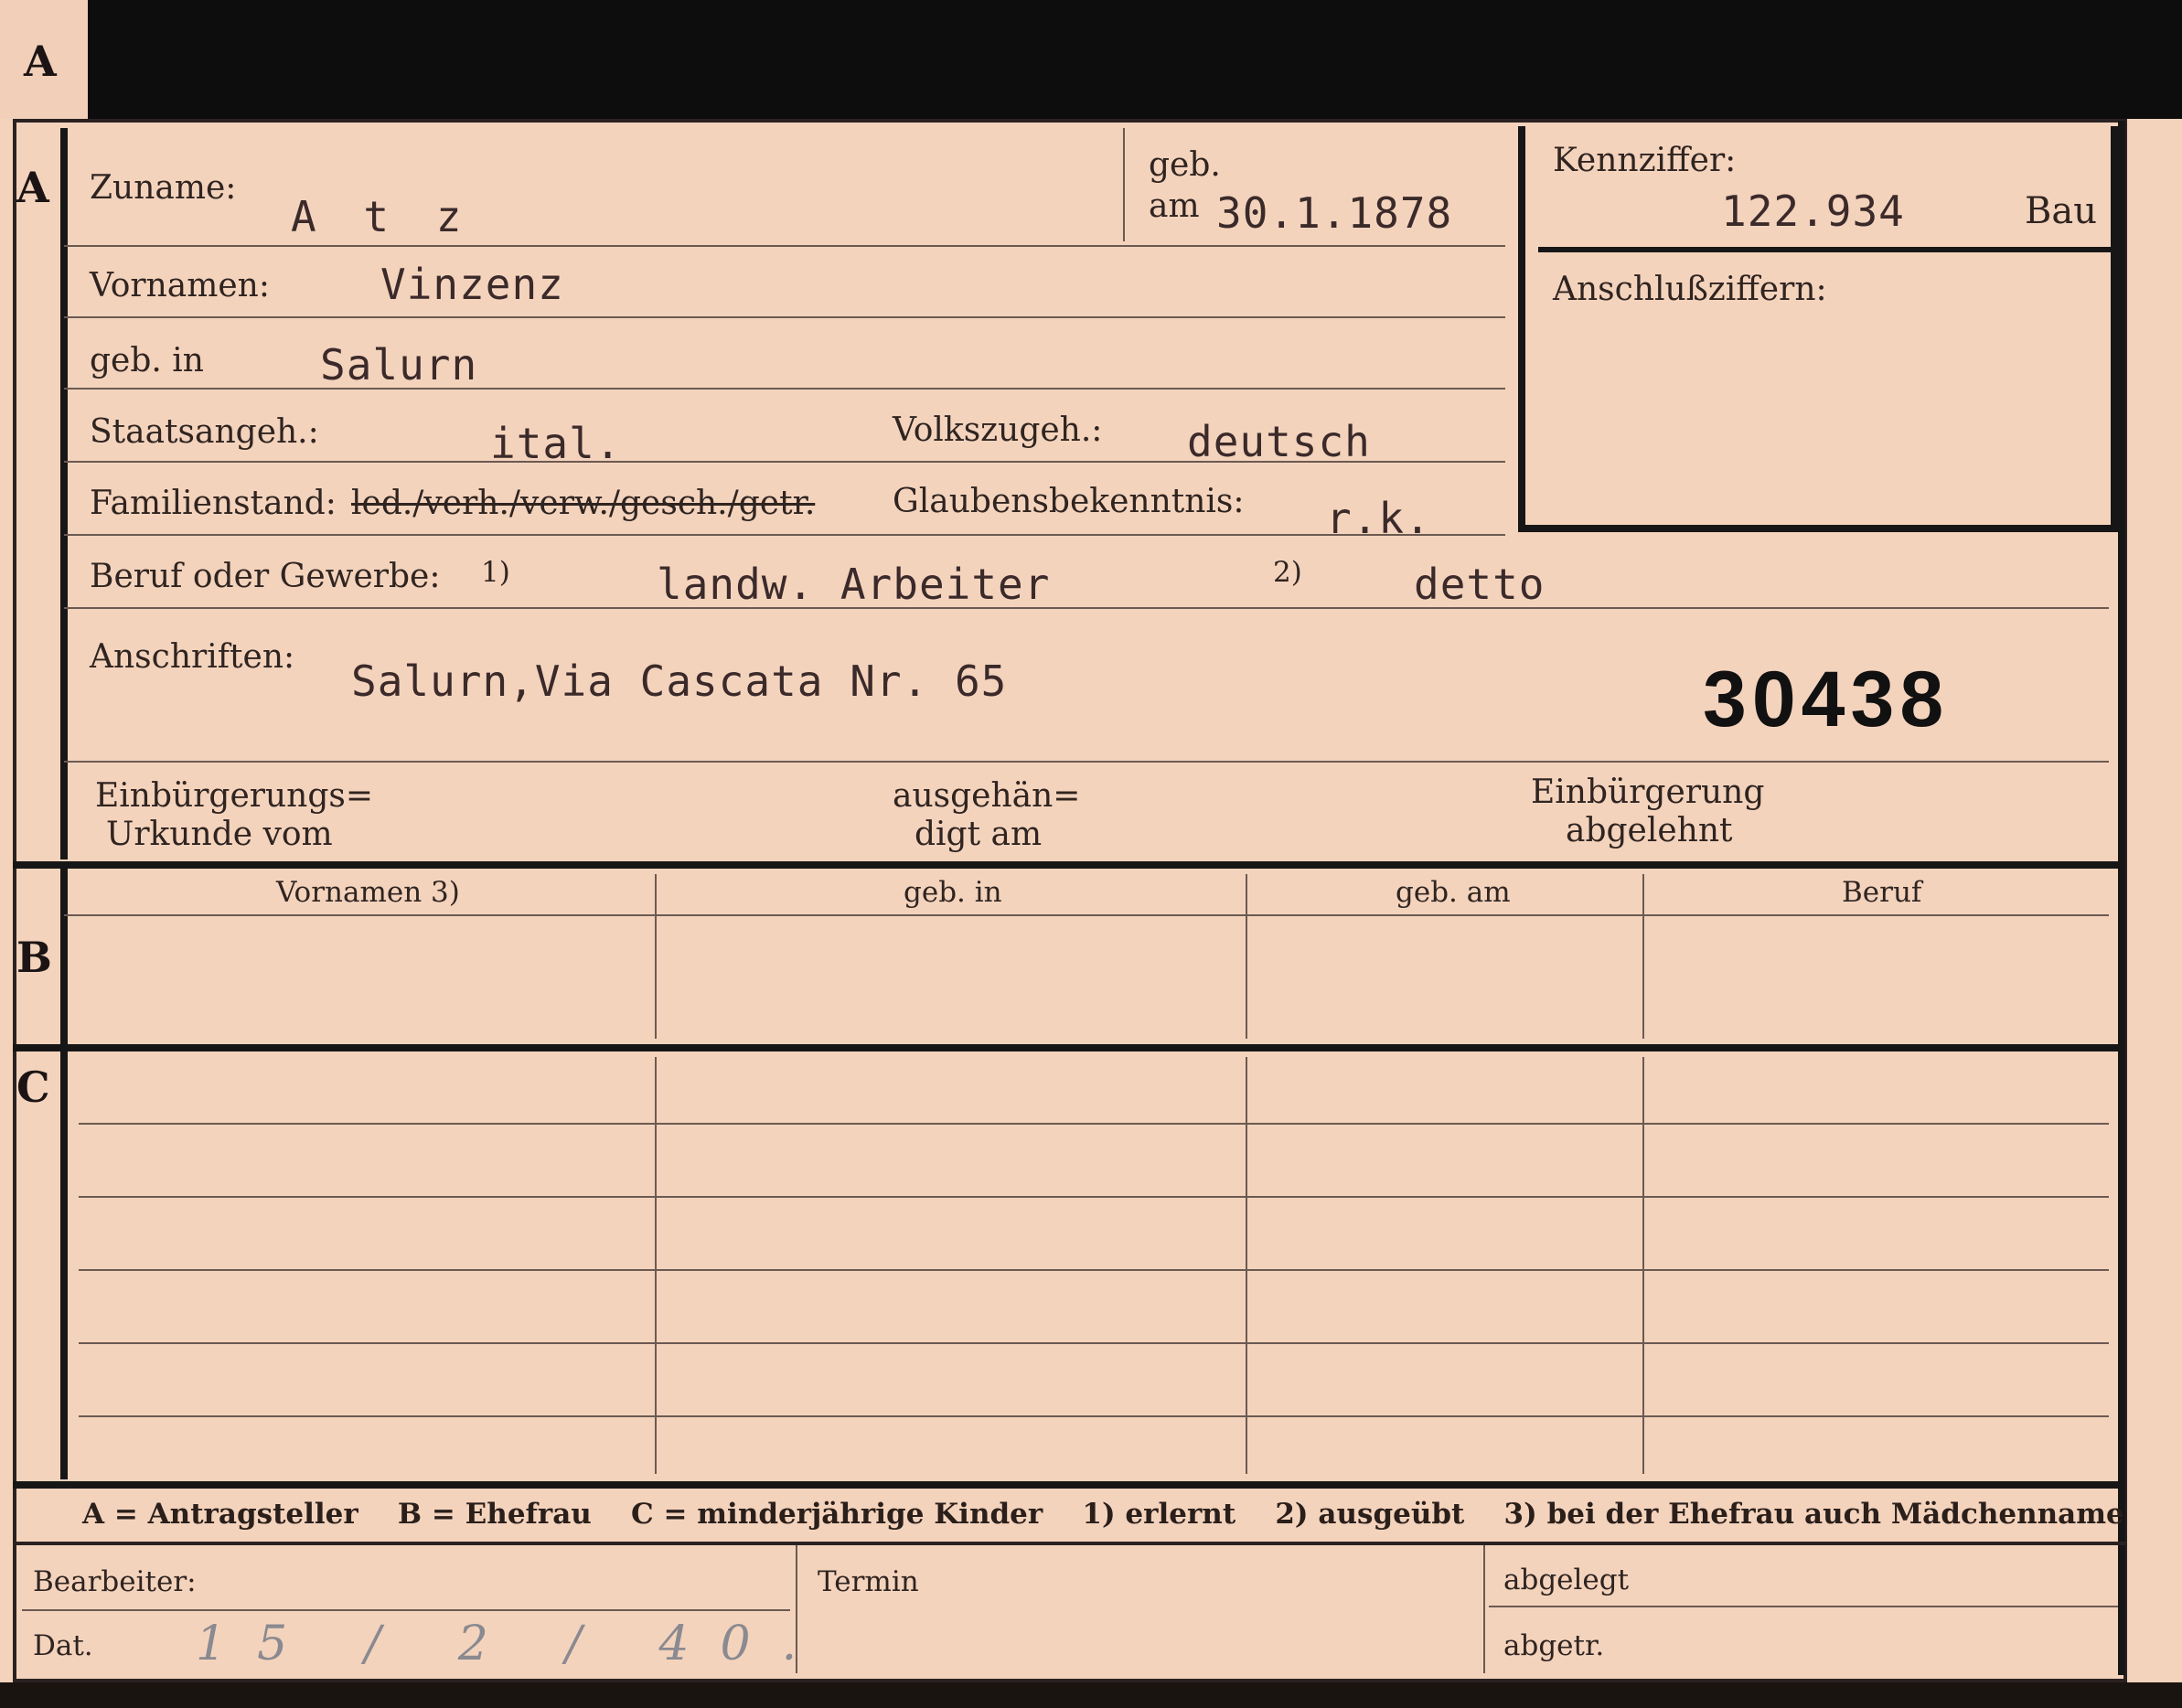 This screenshot has height=1708, width=2182. Describe the element at coordinates (1185, 165) in the screenshot. I see `geb-label-top: geb.` at that location.